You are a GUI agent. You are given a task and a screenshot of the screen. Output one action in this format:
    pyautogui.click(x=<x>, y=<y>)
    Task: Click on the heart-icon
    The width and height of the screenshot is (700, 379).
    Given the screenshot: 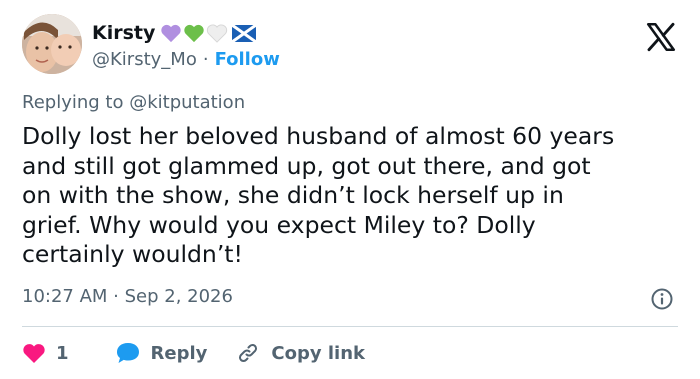 What is the action you would take?
    pyautogui.click(x=34, y=353)
    